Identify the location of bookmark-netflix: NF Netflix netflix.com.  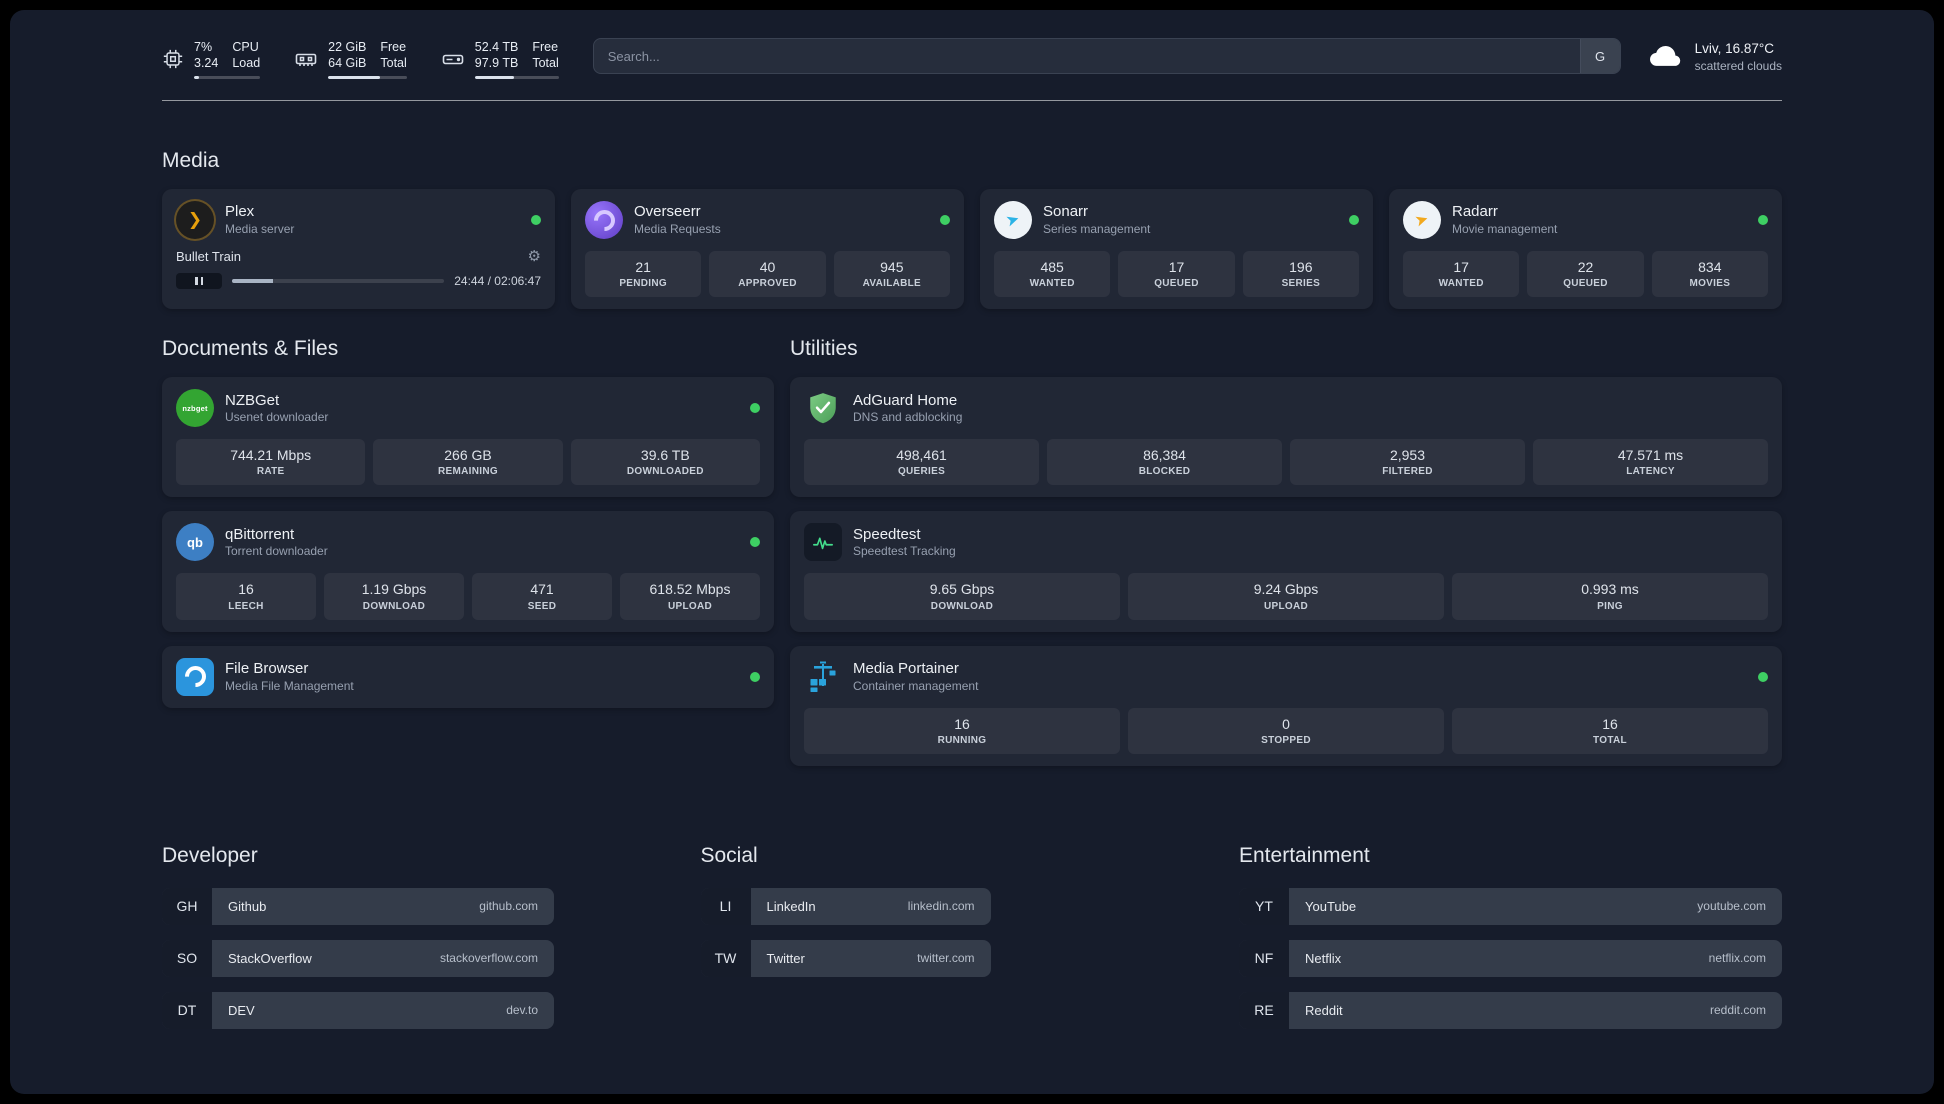
(1510, 958).